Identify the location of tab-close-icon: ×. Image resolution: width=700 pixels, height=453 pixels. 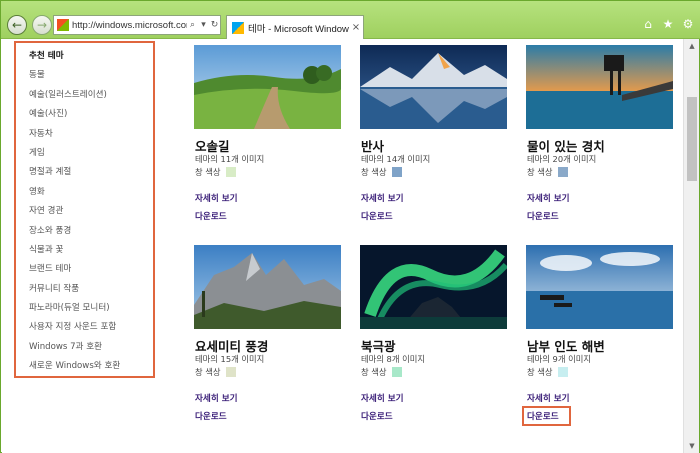
(356, 27).